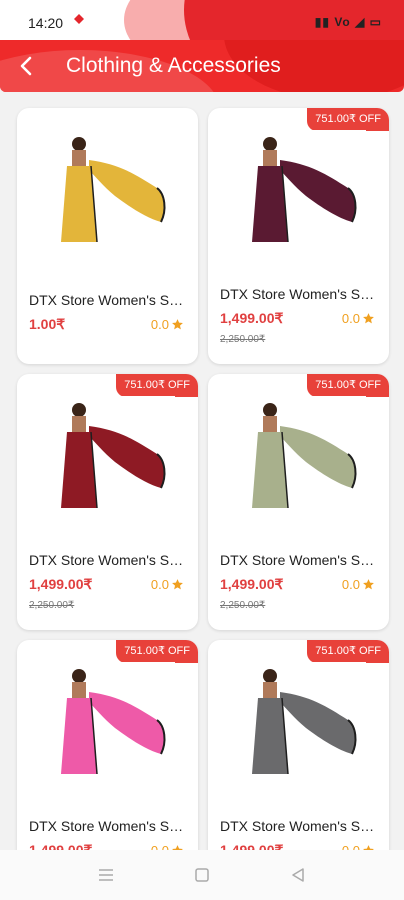 This screenshot has height=900, width=404. I want to click on app-bar: Clothing & Accessories, so click(202, 66).